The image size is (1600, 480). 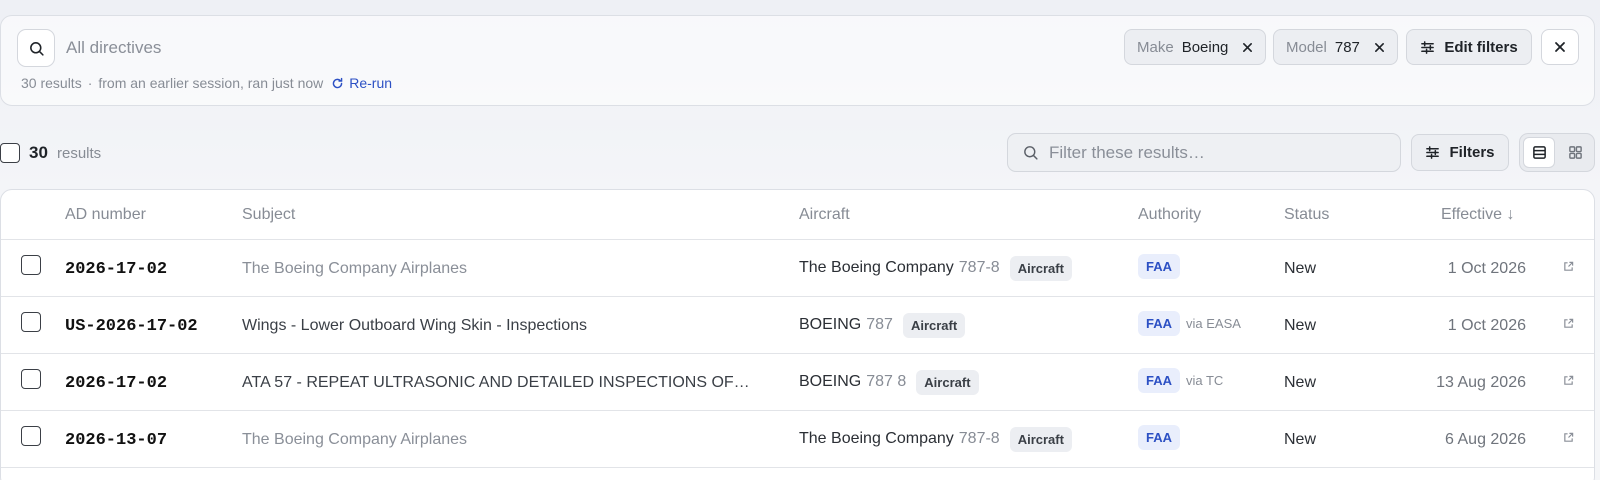 I want to click on column-header-ad-number: AD number, so click(x=105, y=215).